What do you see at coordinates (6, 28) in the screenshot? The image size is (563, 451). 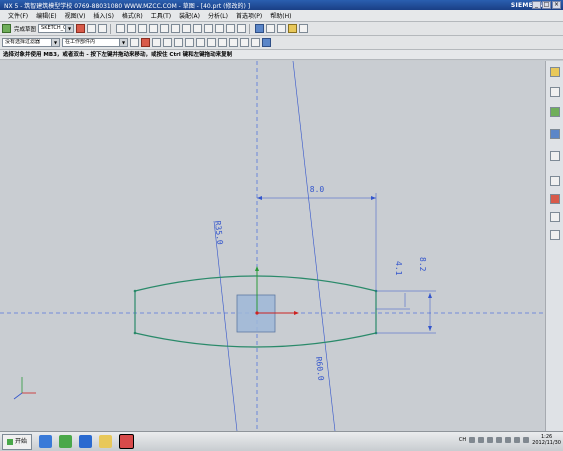 I see `finish-sketch-icon` at bounding box center [6, 28].